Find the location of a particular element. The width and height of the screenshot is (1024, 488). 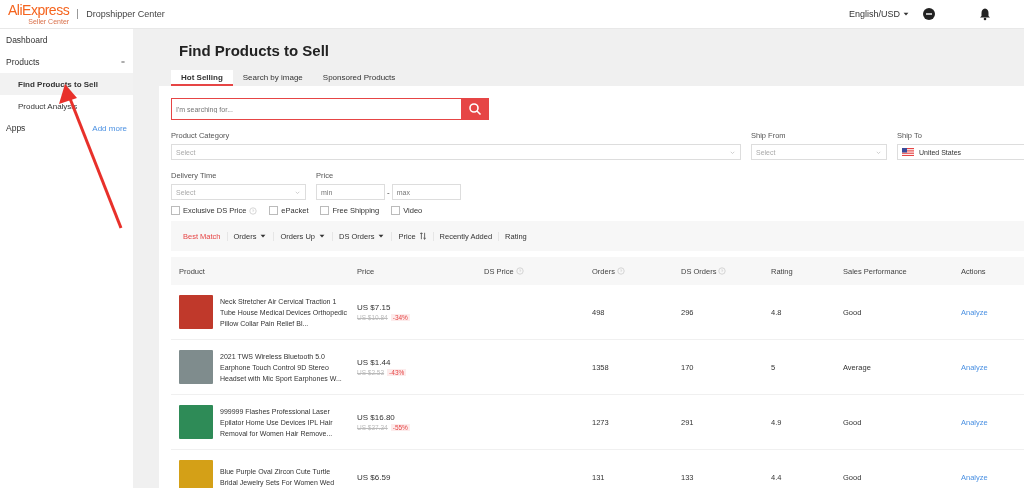

search-button is located at coordinates (475, 109).